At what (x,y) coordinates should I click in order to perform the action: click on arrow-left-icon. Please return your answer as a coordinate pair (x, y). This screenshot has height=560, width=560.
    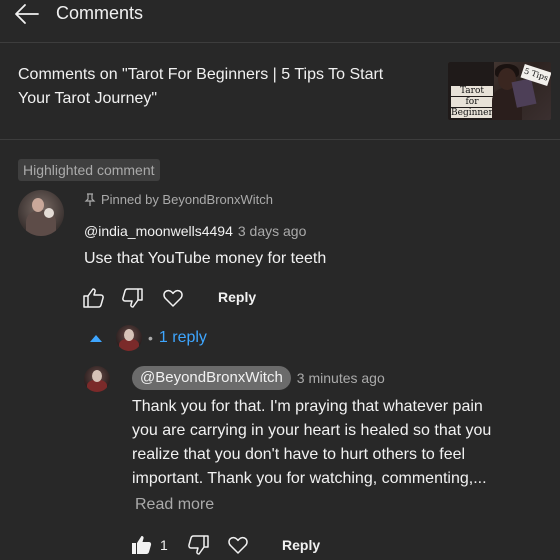
    Looking at the image, I should click on (27, 14).